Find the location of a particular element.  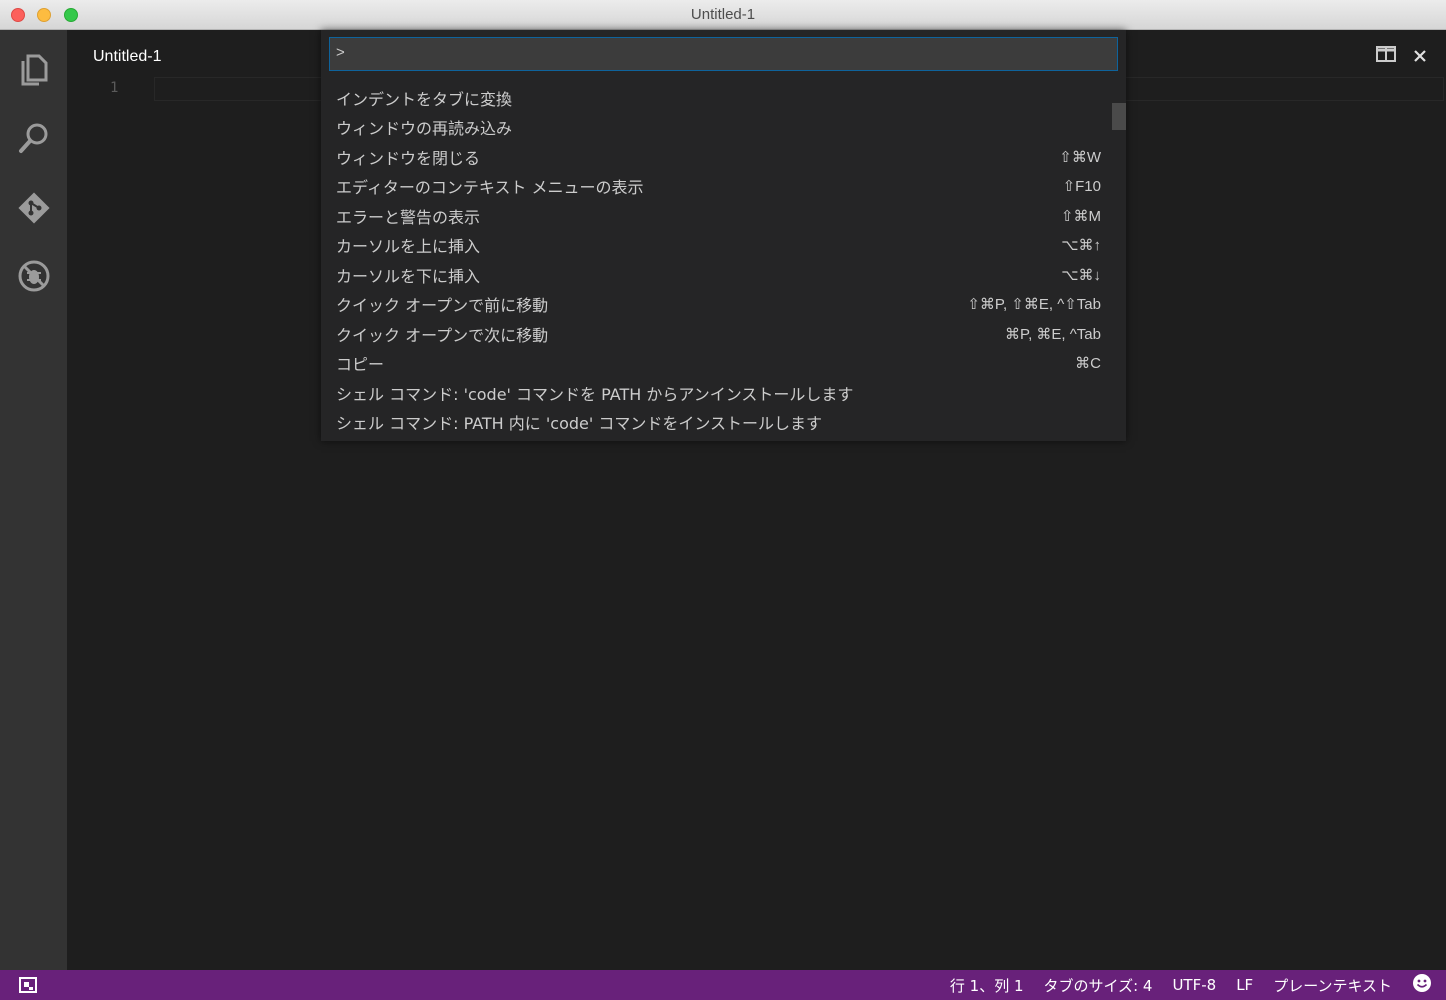

command-item: エディターのコンテキスト メニューの表示 ⇧F10 is located at coordinates (723, 187).